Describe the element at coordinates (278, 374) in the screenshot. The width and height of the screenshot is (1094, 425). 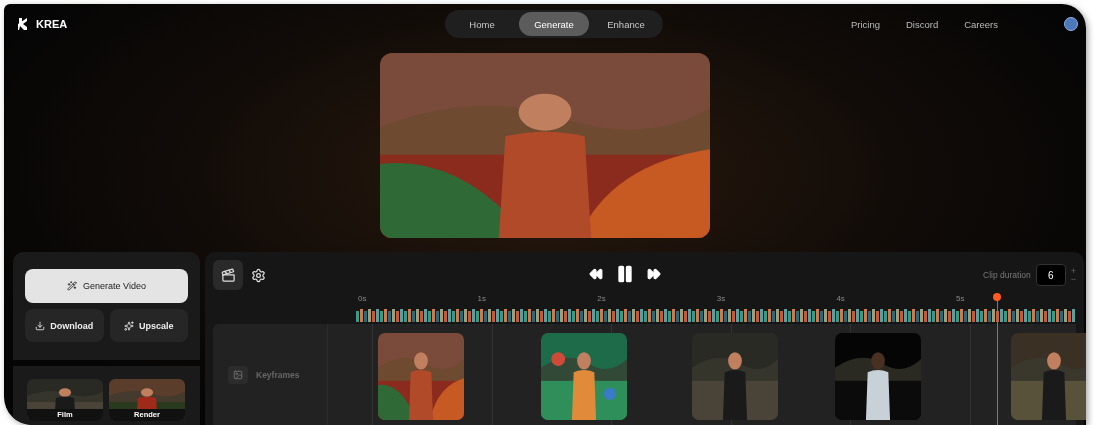
I see `track-label: Keyframes` at that location.